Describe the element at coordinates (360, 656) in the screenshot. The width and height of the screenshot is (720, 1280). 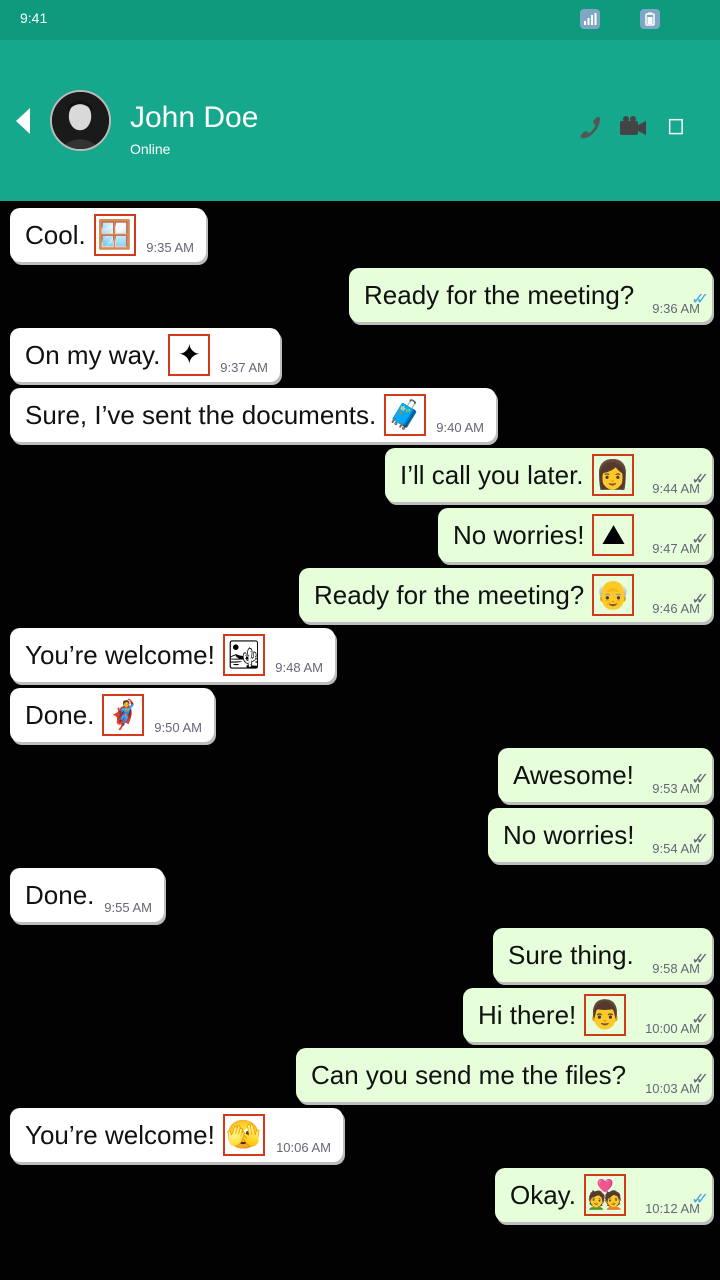
I see `message-row: You’re welcome! 🏜 9:48 AM` at that location.